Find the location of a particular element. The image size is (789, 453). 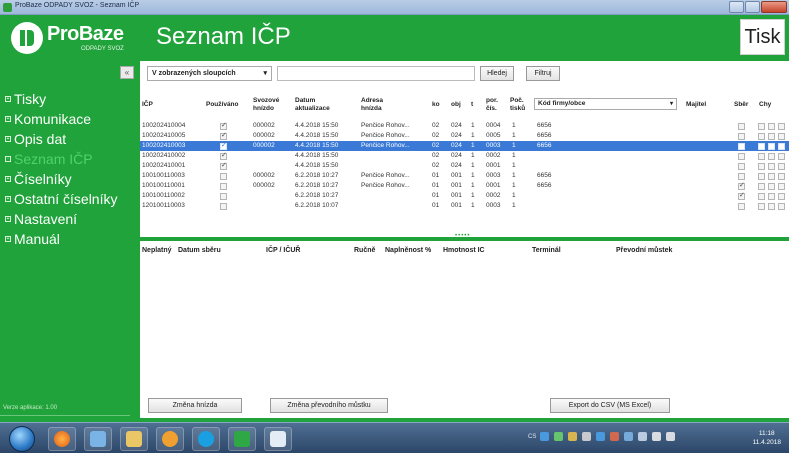

sidebar-item-komunikace: + Komunikace is located at coordinates (70, 119).